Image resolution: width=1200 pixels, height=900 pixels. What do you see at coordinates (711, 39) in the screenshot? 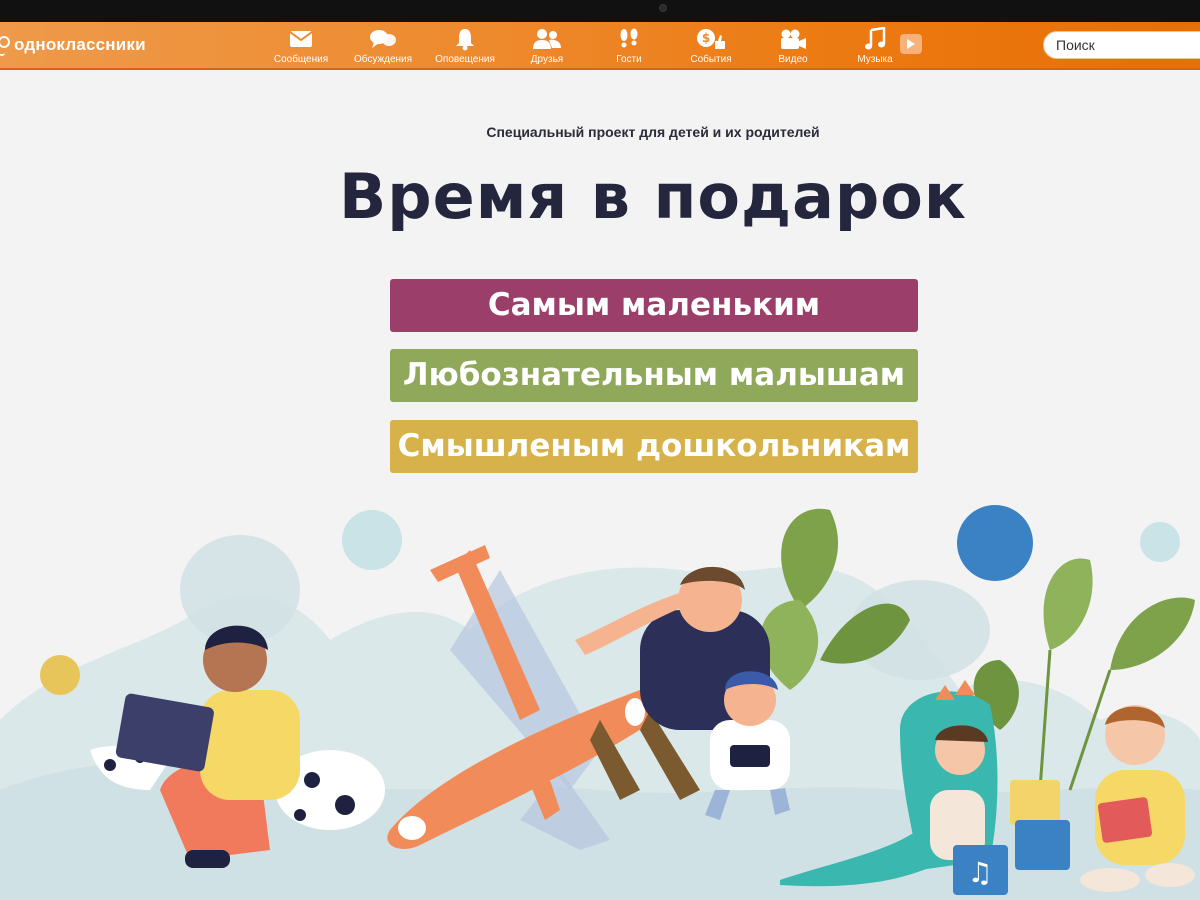
I see `events-icon: $` at bounding box center [711, 39].